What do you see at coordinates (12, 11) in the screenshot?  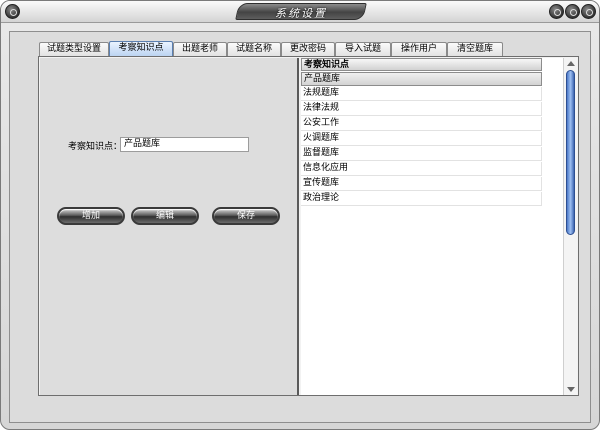 I see `system-menu-icon` at bounding box center [12, 11].